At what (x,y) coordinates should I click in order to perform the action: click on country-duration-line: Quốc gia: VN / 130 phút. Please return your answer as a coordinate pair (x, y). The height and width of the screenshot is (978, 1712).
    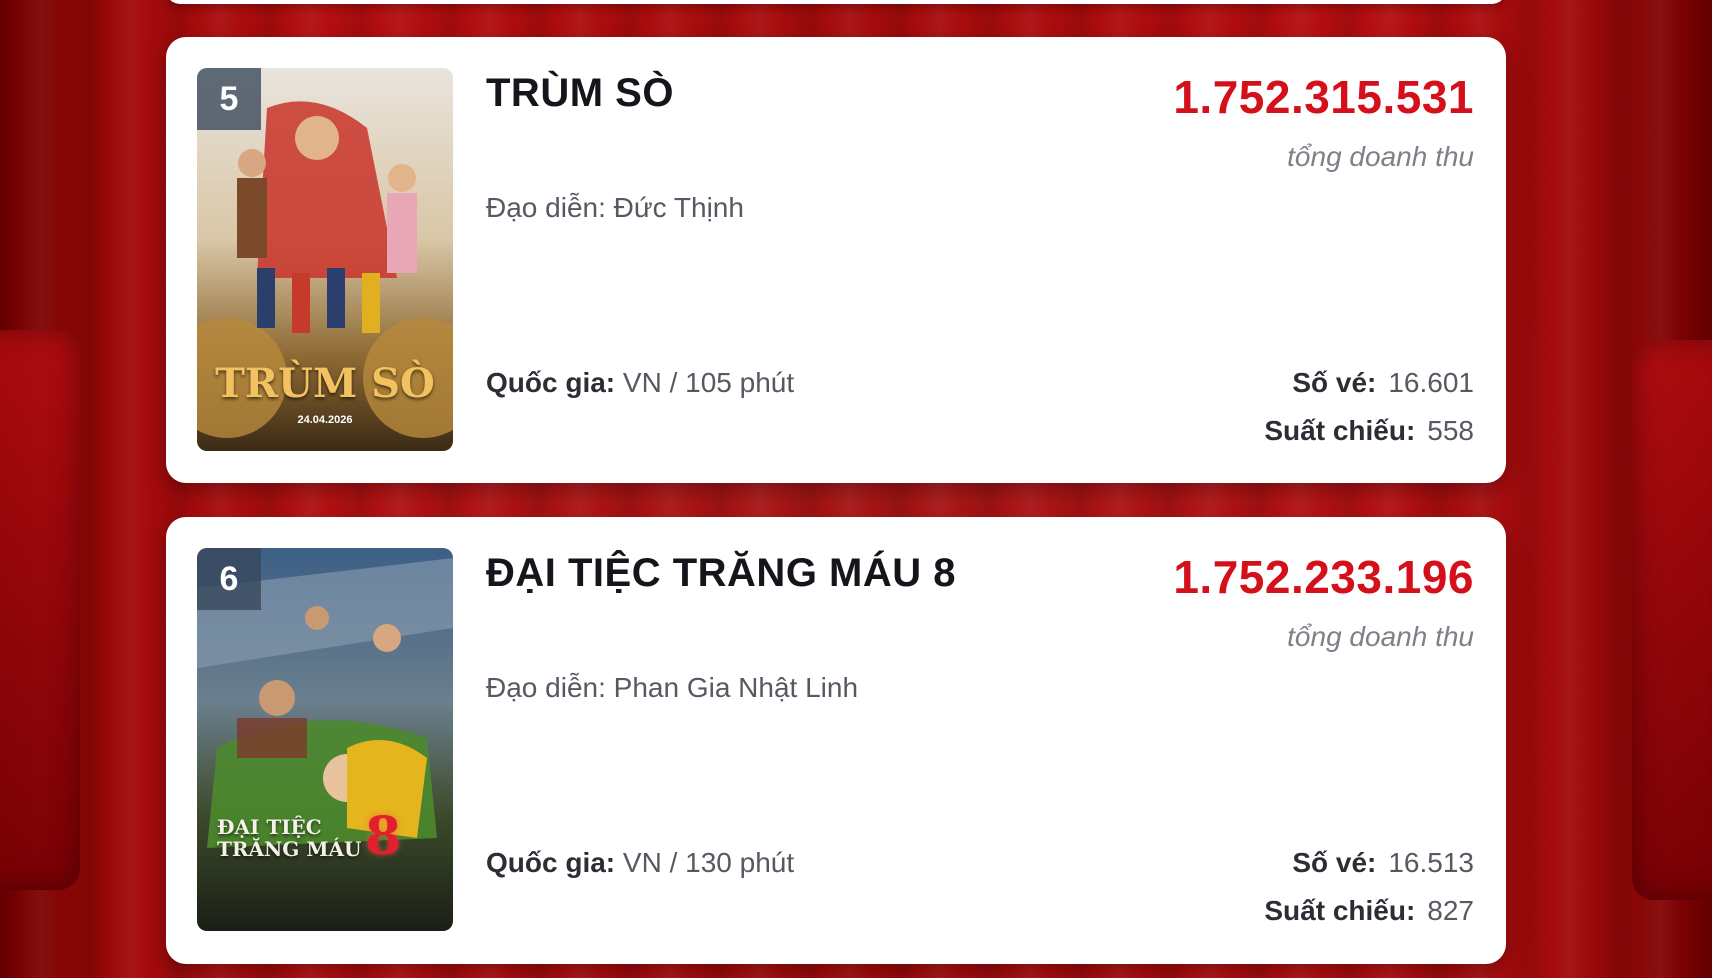
    Looking at the image, I should click on (640, 863).